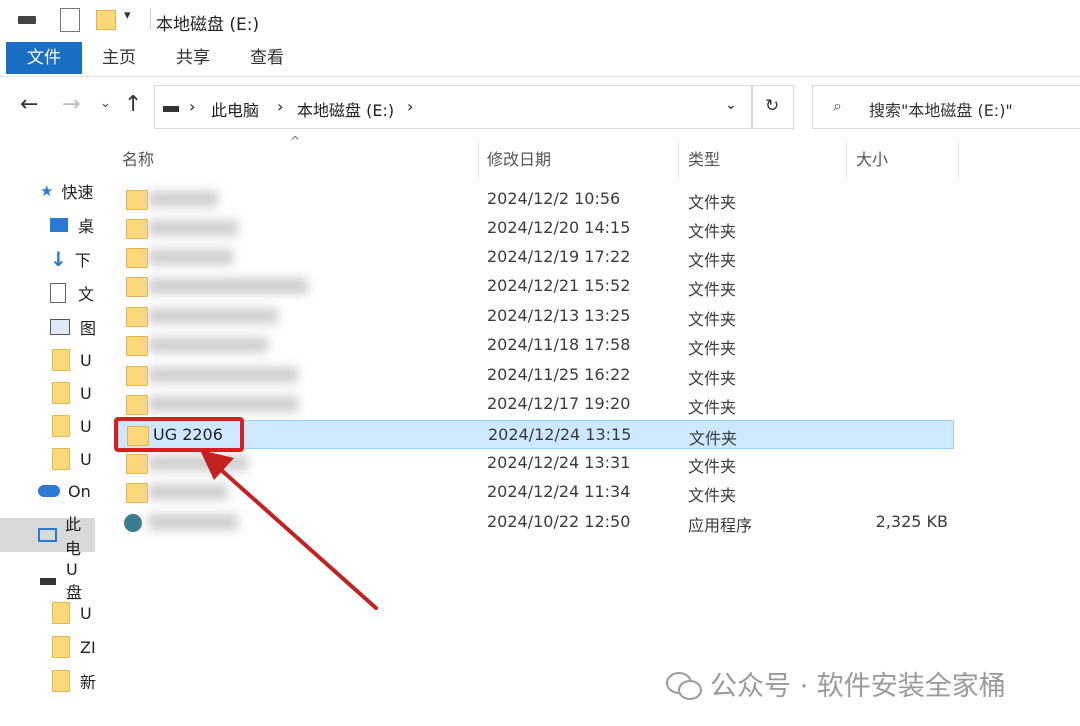 The image size is (1080, 726). What do you see at coordinates (267, 58) in the screenshot?
I see `tab-view: 查看` at bounding box center [267, 58].